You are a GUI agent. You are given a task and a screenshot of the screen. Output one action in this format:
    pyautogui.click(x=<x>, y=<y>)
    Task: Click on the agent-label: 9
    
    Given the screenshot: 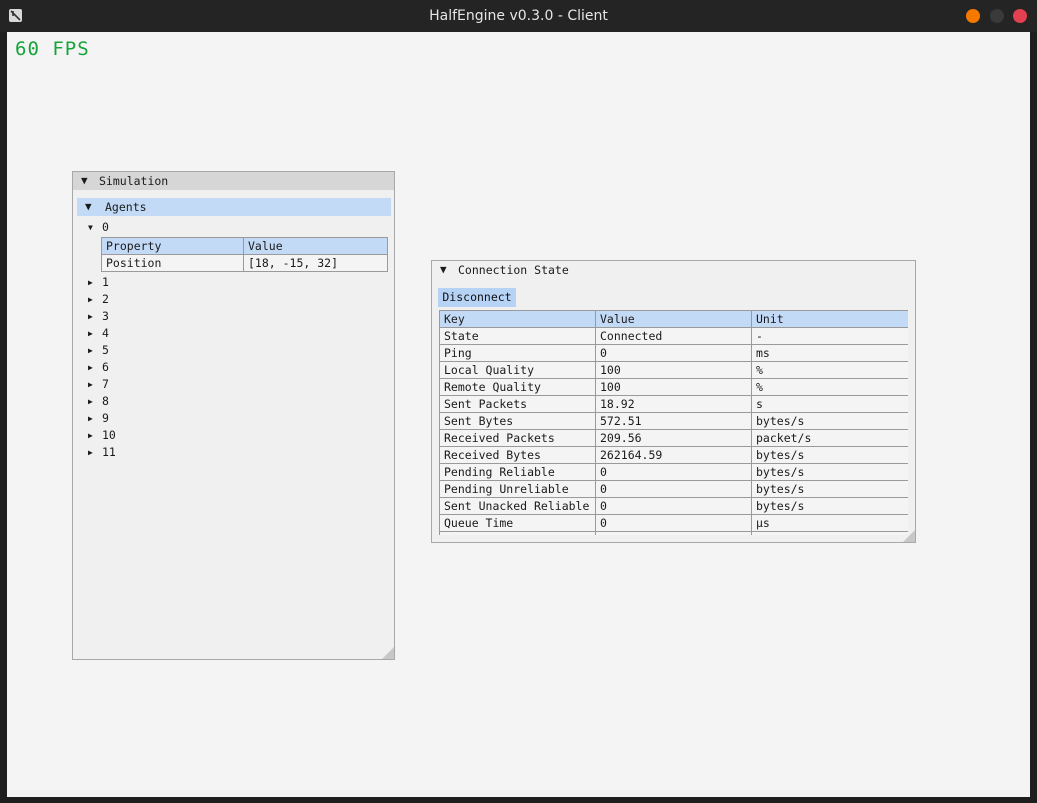 What is the action you would take?
    pyautogui.click(x=105, y=418)
    